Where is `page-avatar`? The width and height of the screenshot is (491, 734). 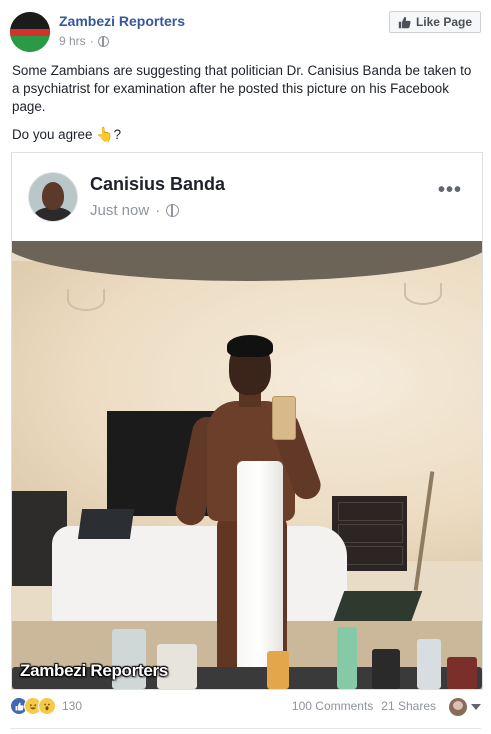
page-avatar is located at coordinates (30, 32).